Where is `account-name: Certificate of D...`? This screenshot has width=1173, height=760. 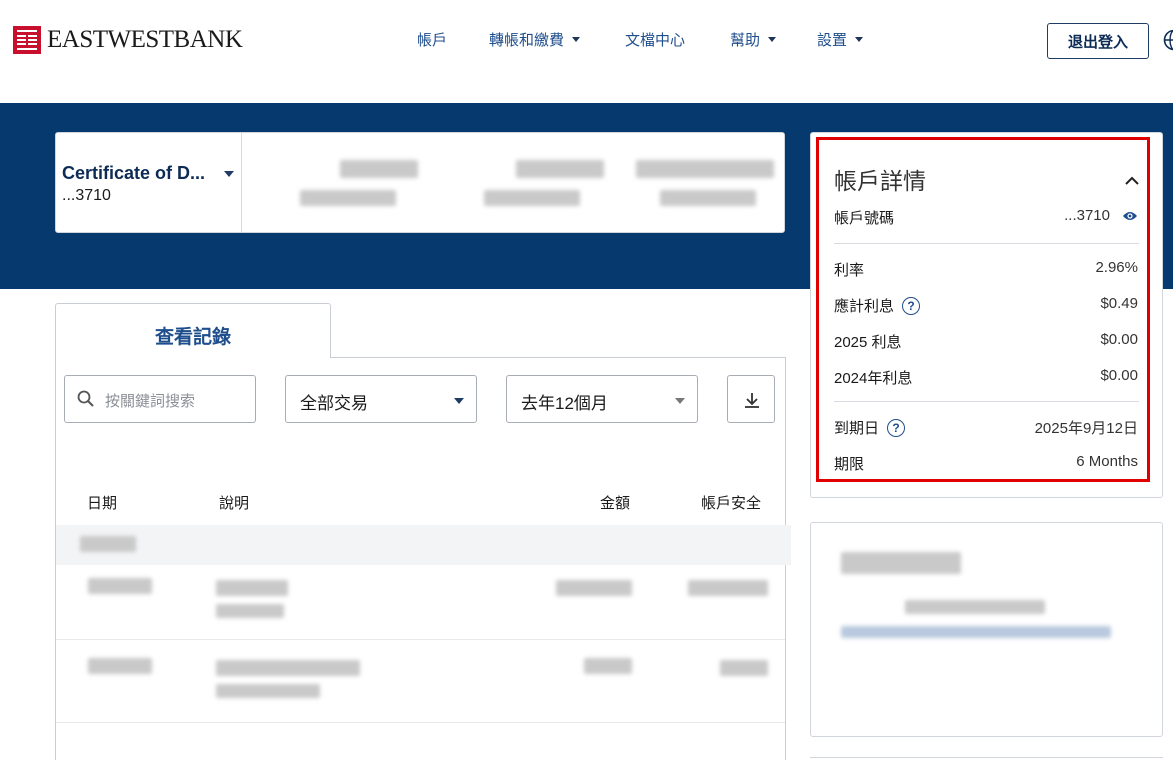 account-name: Certificate of D... is located at coordinates (134, 173).